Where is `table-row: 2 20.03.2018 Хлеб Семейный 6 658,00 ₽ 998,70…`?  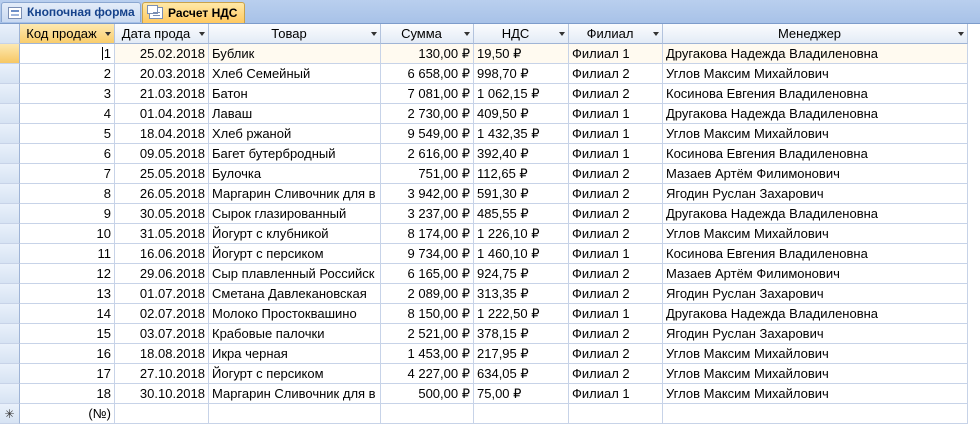 table-row: 2 20.03.2018 Хлеб Семейный 6 658,00 ₽ 998,70… is located at coordinates (490, 74).